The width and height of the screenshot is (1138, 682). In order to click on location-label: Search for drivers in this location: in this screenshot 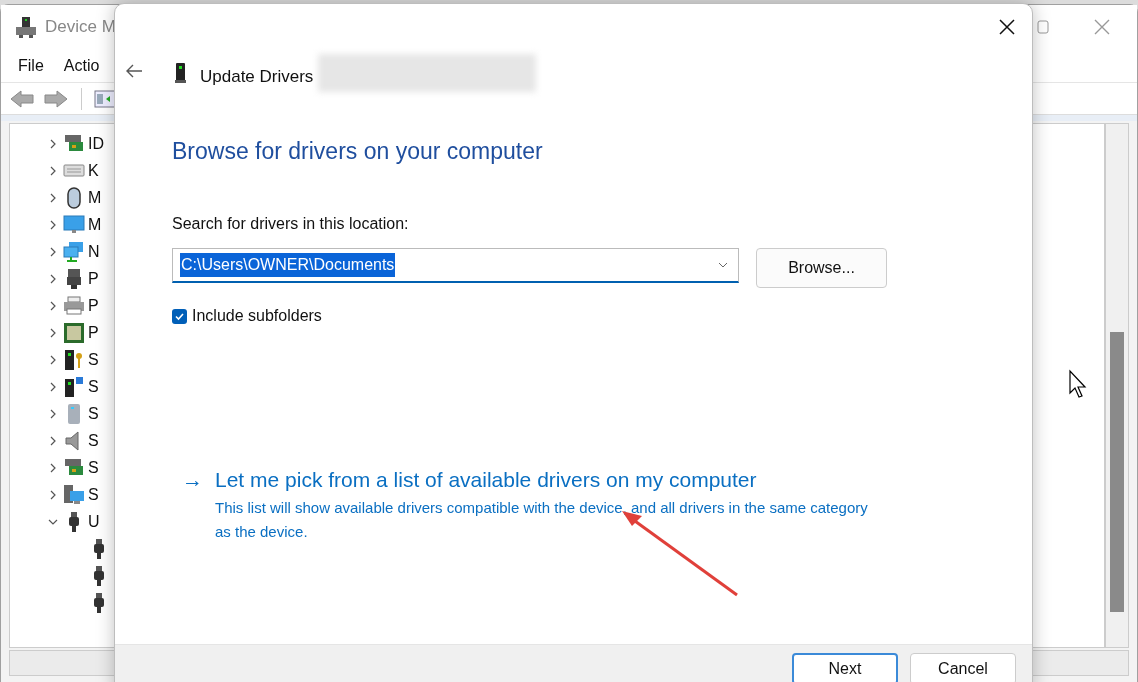, I will do `click(291, 224)`.